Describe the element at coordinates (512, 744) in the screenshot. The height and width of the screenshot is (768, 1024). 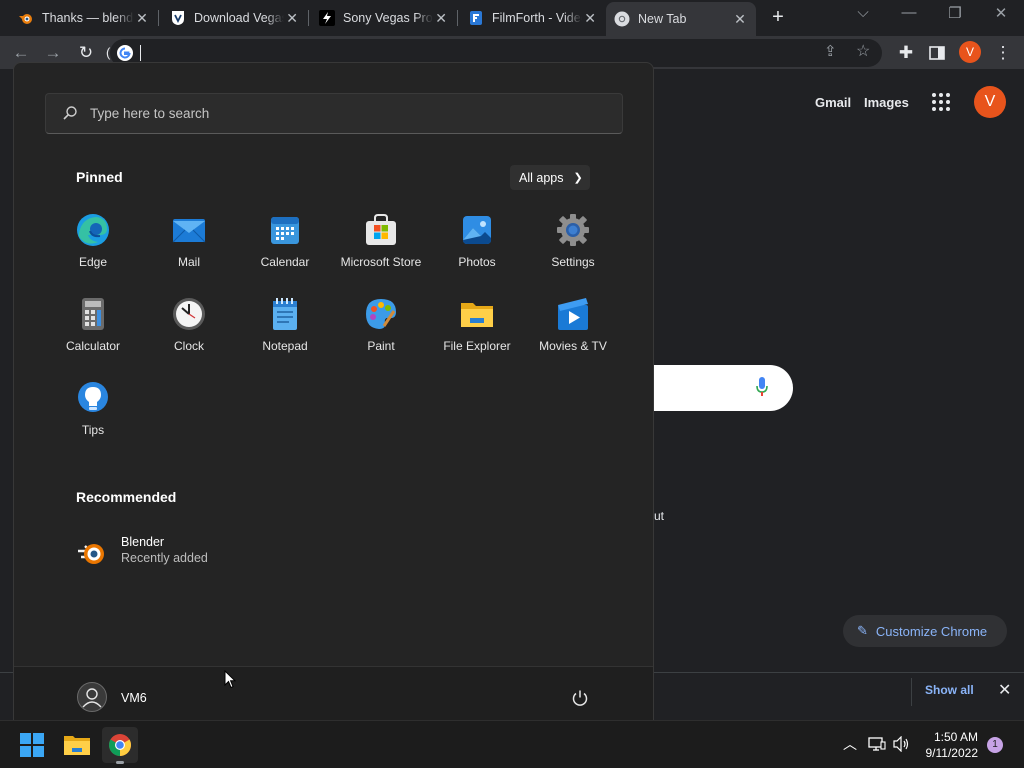
I see `taskbar: ︿ 1:50 AM 9/11/2022 1` at that location.